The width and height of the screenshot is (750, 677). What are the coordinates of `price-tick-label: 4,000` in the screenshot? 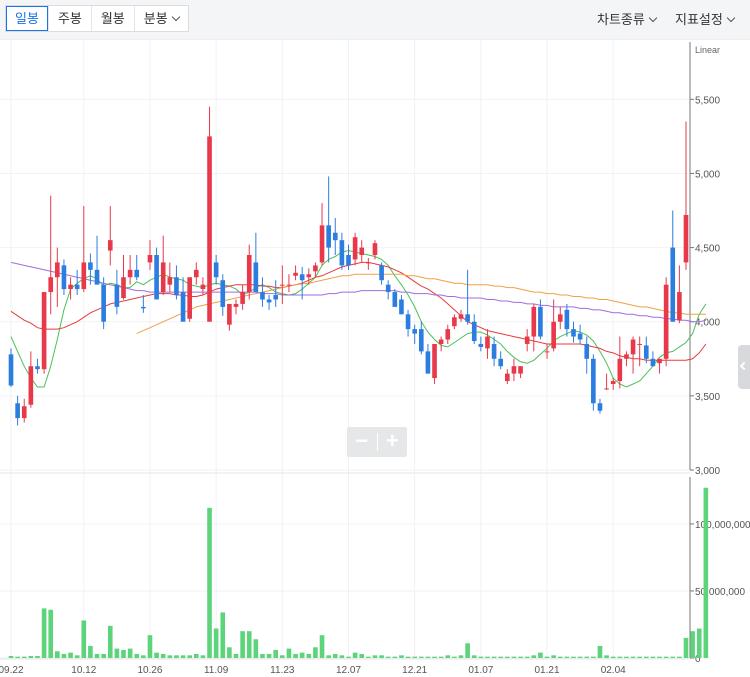 It's located at (707, 323).